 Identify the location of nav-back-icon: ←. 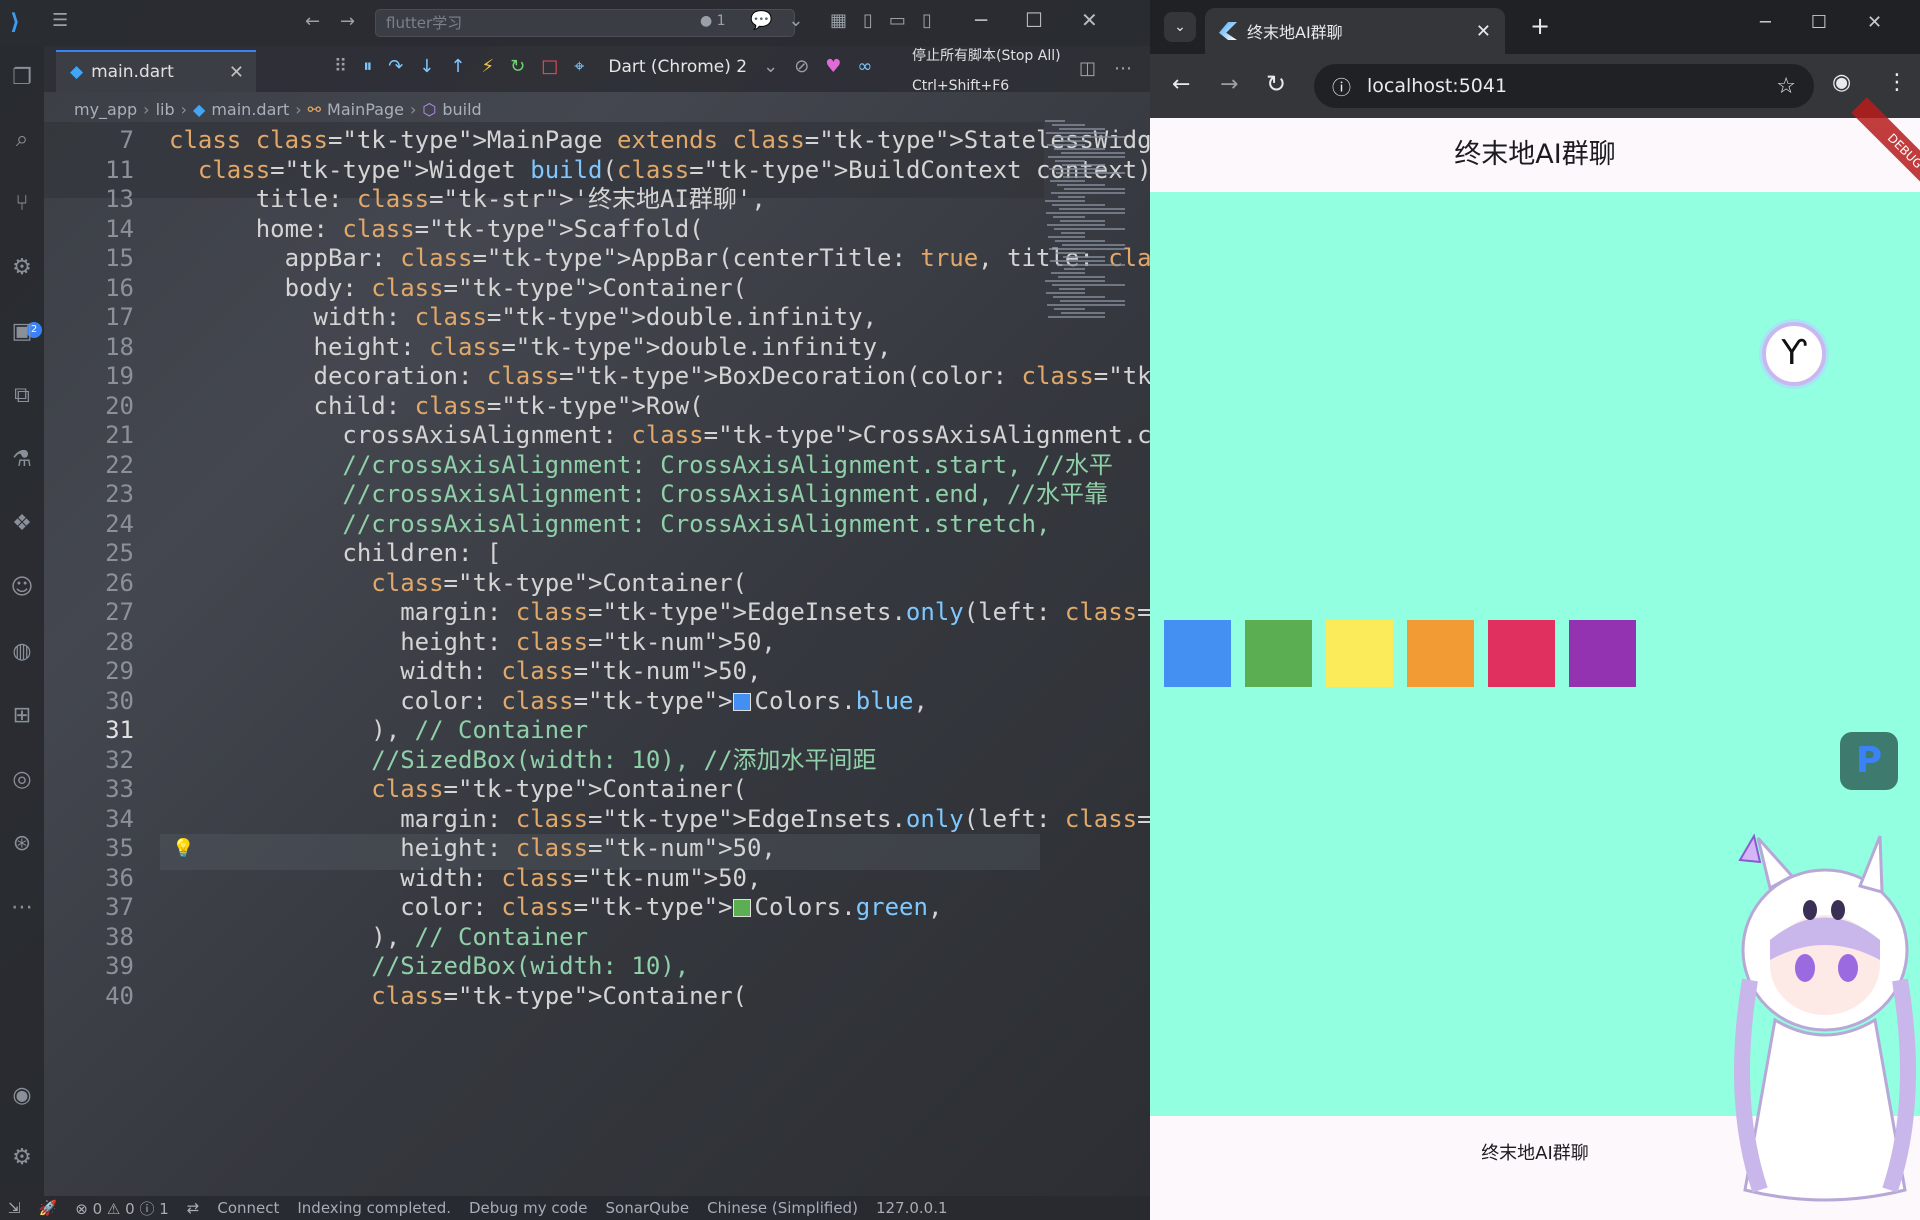
(312, 21).